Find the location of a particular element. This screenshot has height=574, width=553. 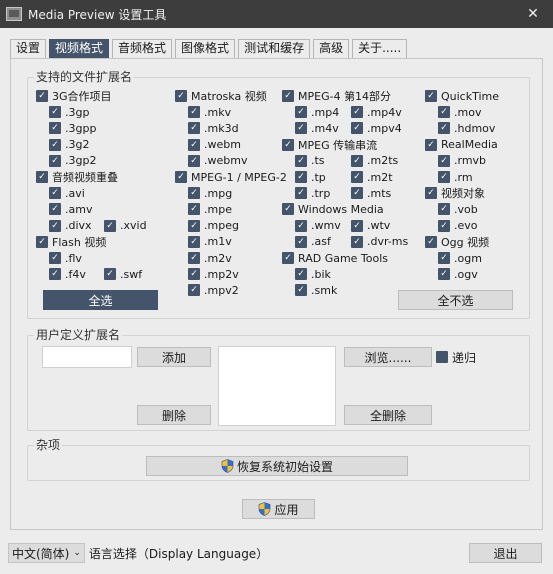

extension-checkbox: ✓ .webmv is located at coordinates (217, 161).